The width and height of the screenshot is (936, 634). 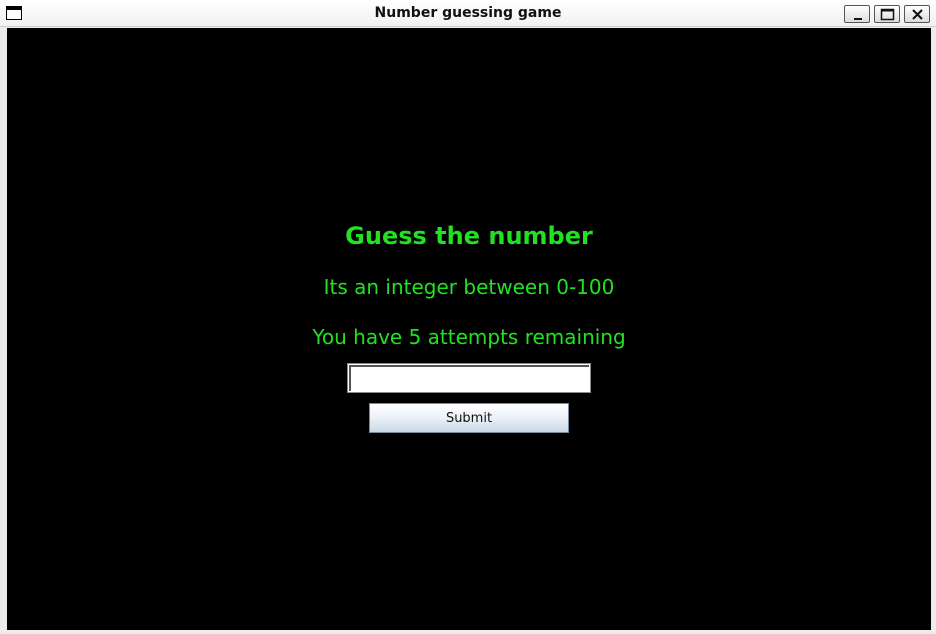 I want to click on attempts-remaining: You have 5 attempts remaining, so click(x=469, y=337).